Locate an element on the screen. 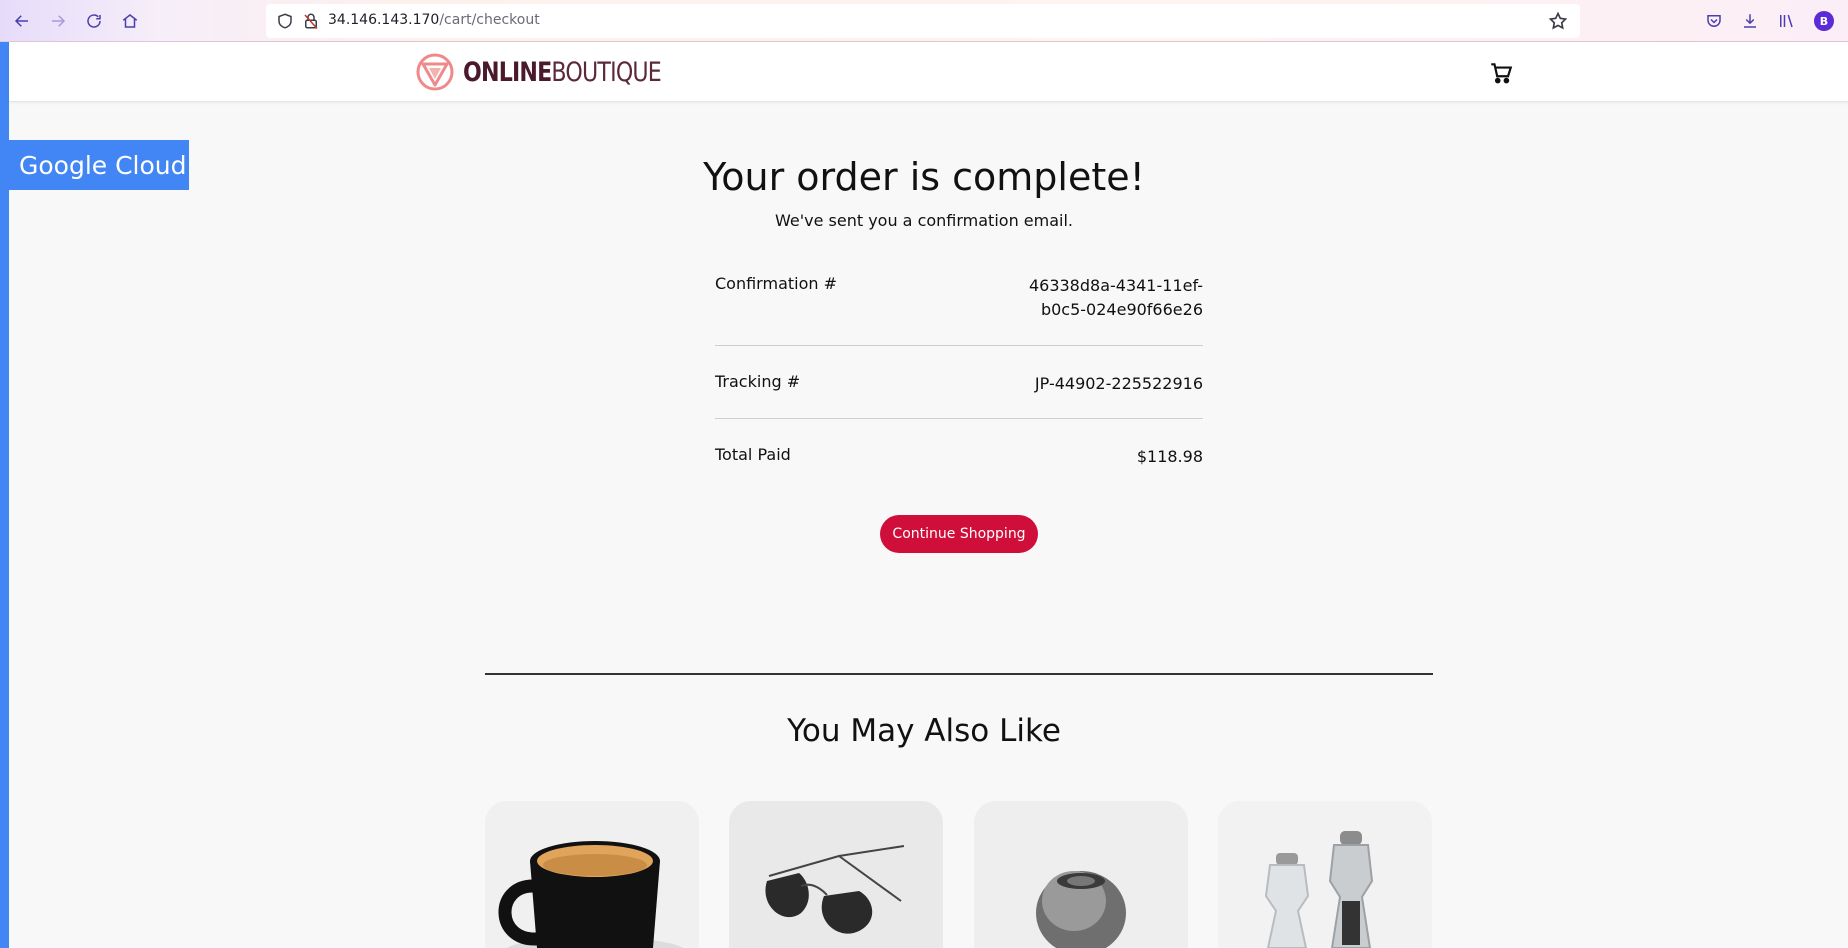 This screenshot has height=948, width=1848. url-path: /cart/checkout is located at coordinates (489, 20).